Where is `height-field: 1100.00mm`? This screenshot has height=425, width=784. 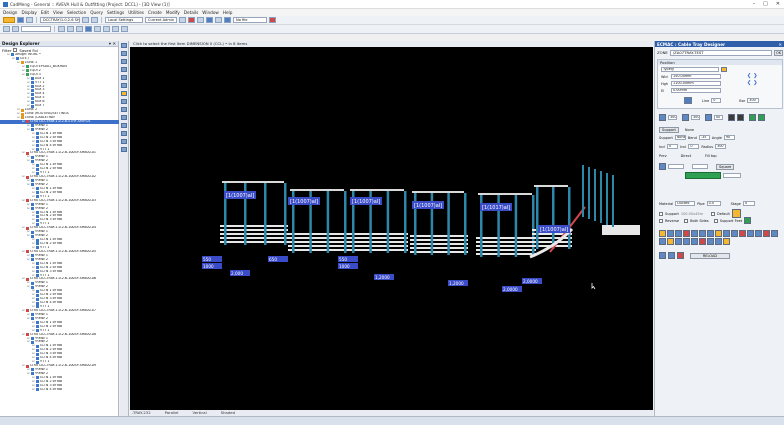
height-field: 1100.00mm is located at coordinates (696, 83).